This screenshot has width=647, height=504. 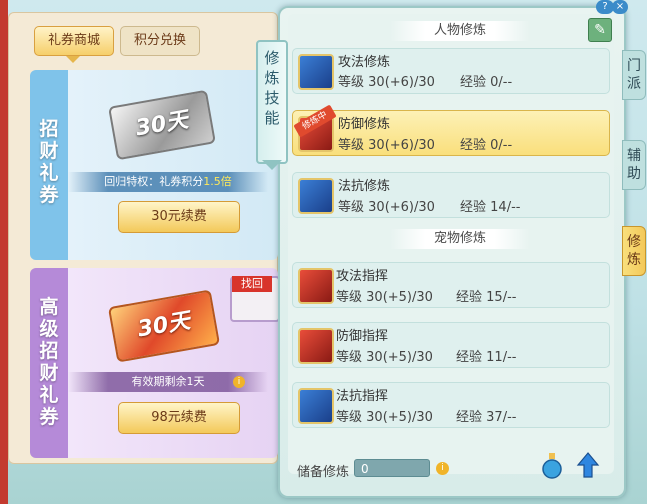 I want to click on skill-name: 法抗修炼, so click(x=364, y=186).